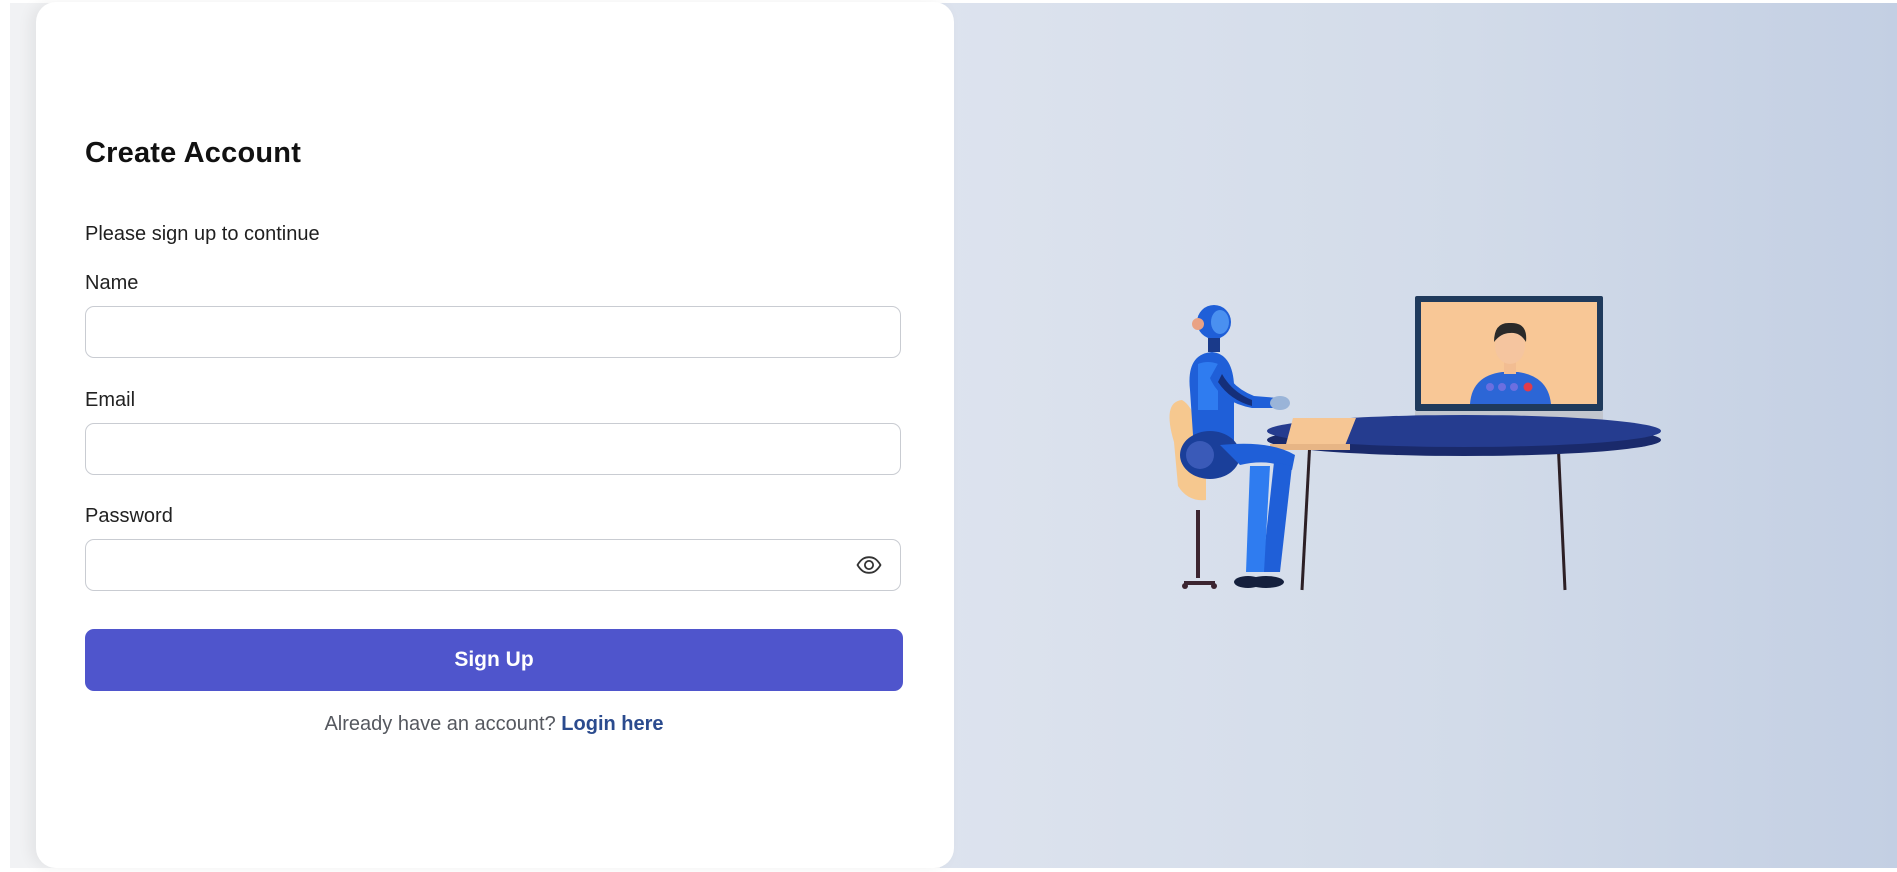 The image size is (1897, 872). I want to click on password-label: Password, so click(129, 516).